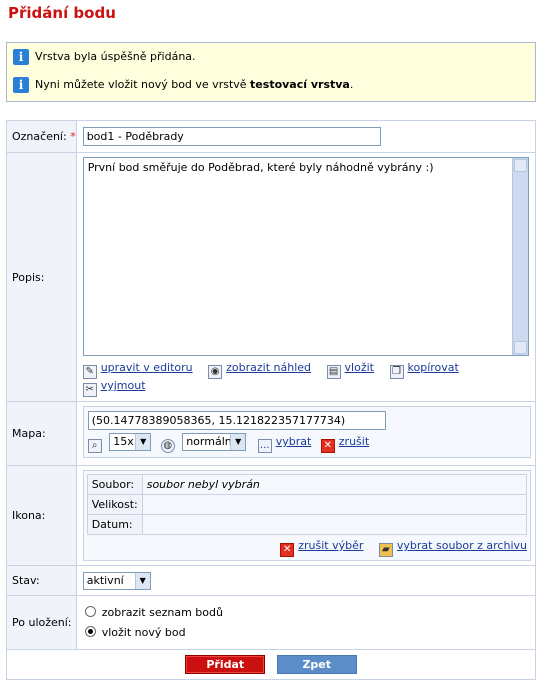 This screenshot has height=680, width=542. What do you see at coordinates (333, 372) in the screenshot?
I see `clipboard-icon: ▤` at bounding box center [333, 372].